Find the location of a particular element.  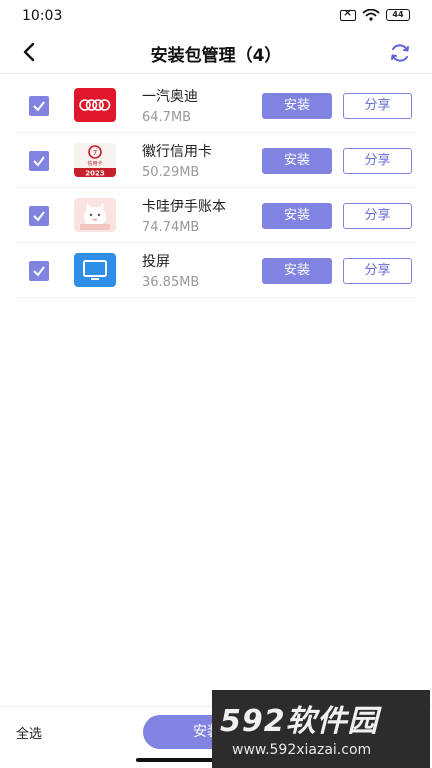

watermark-brand: 592软件园 is located at coordinates (299, 721).